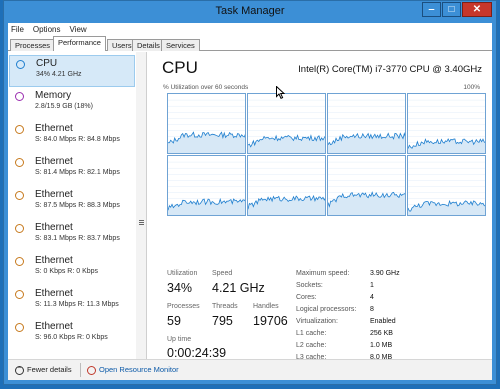  What do you see at coordinates (47, 63) in the screenshot?
I see `resource-name: CPU` at bounding box center [47, 63].